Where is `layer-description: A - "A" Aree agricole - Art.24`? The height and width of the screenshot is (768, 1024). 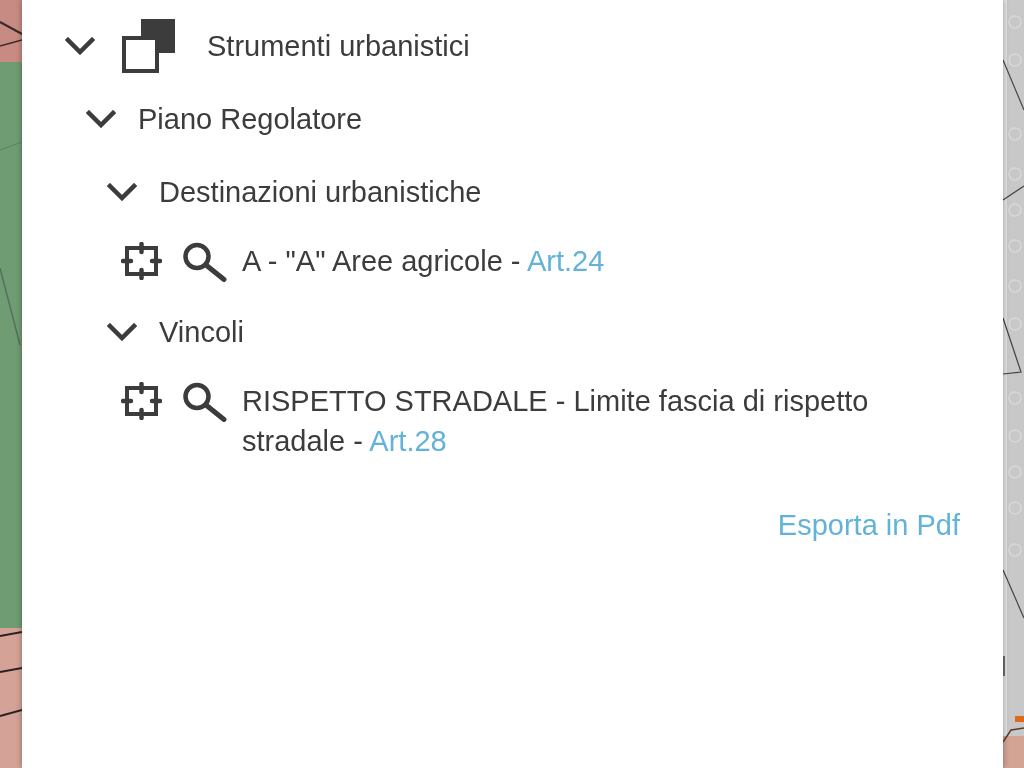 layer-description: A - "A" Aree agricole - Art.24 is located at coordinates (424, 261).